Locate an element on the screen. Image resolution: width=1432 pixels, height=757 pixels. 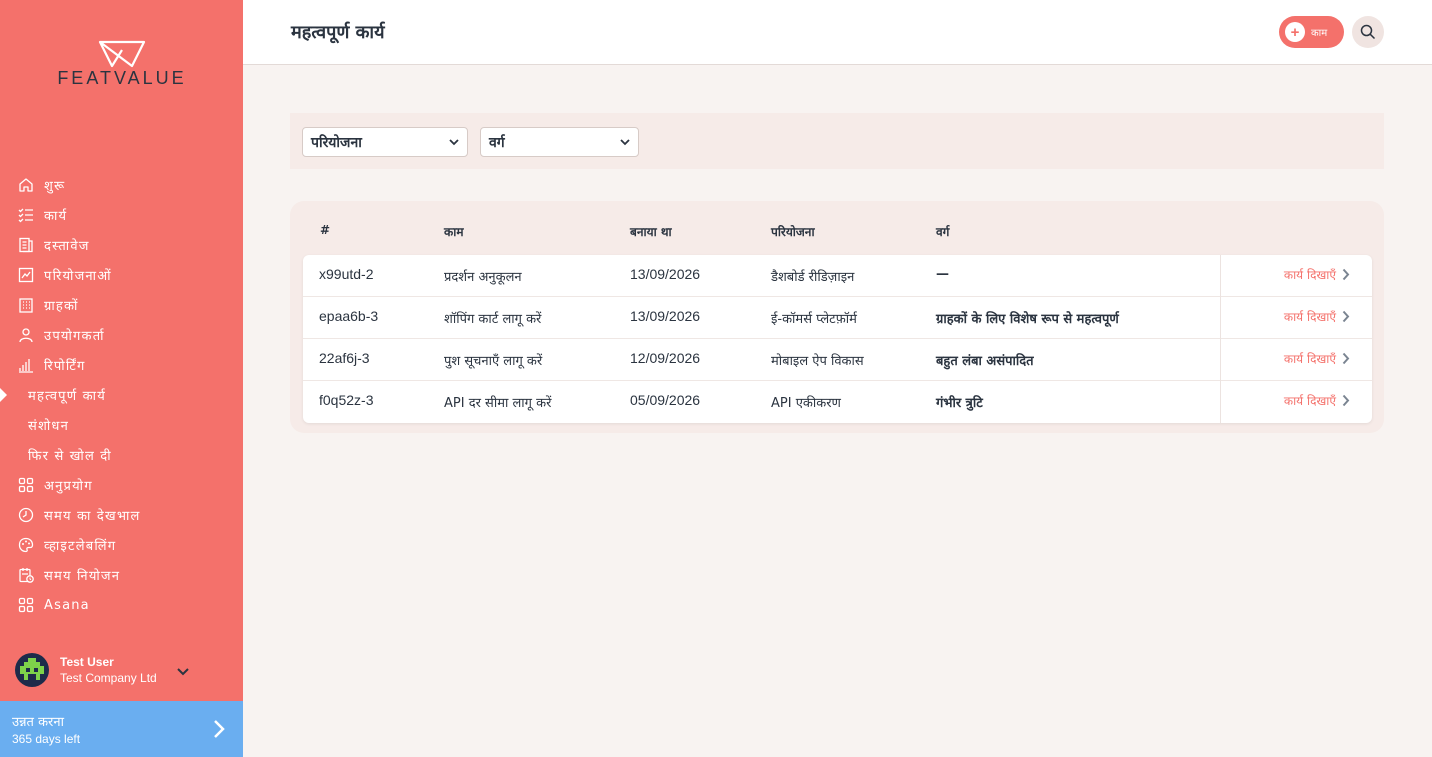
created-date: 12/09/2026 is located at coordinates (665, 358).